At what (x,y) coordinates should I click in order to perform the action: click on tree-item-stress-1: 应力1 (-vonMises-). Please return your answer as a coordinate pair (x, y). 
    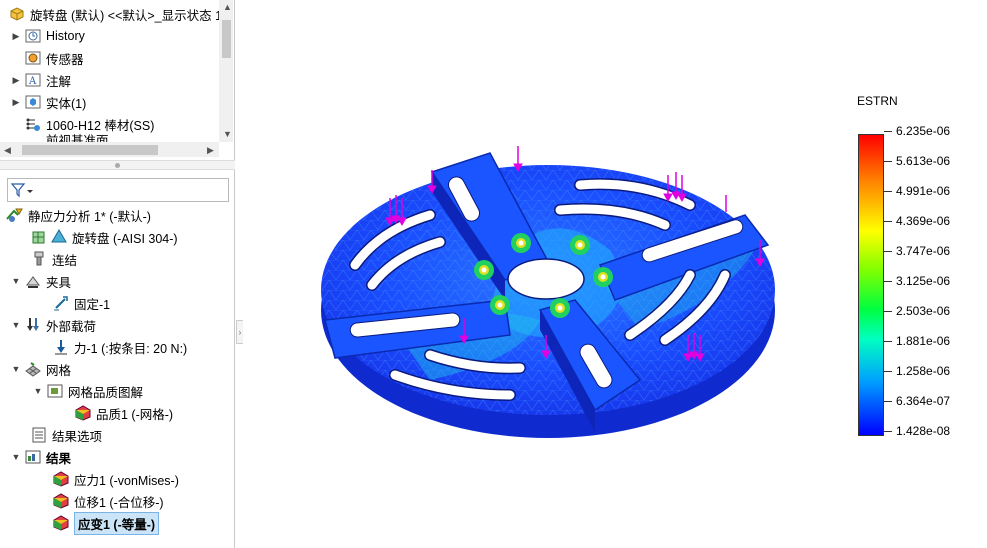
    Looking at the image, I should click on (114, 479).